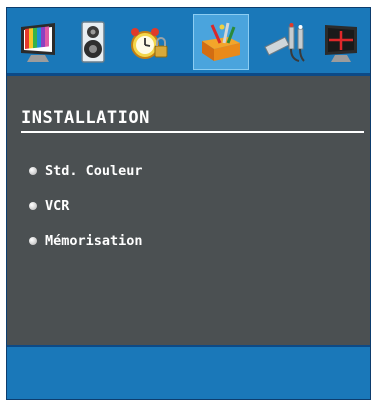  What do you see at coordinates (94, 171) in the screenshot?
I see `menu-item-label: Std. Couleur` at bounding box center [94, 171].